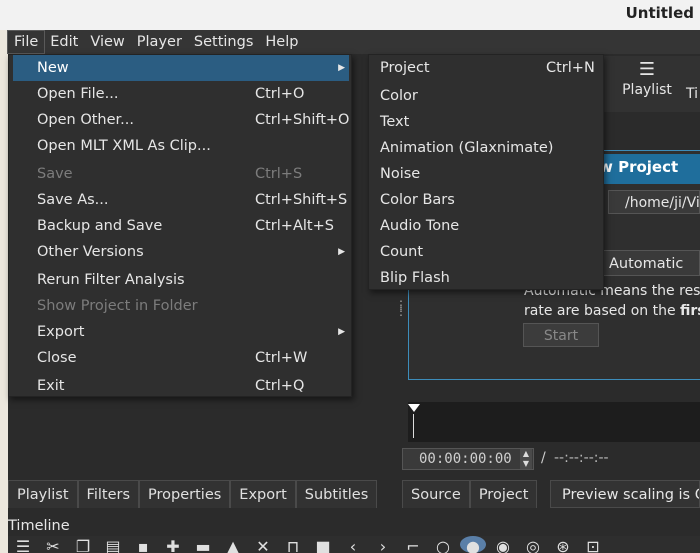  I want to click on timeline-toolbar: ☰ ✂ ❐ ▤ ▪ ✚ ▬ ▲ ✕ ⊓ ■ ‹ › ⌐ ○ ● ◉ ◎ ⊛ ⊡, so click(354, 544).